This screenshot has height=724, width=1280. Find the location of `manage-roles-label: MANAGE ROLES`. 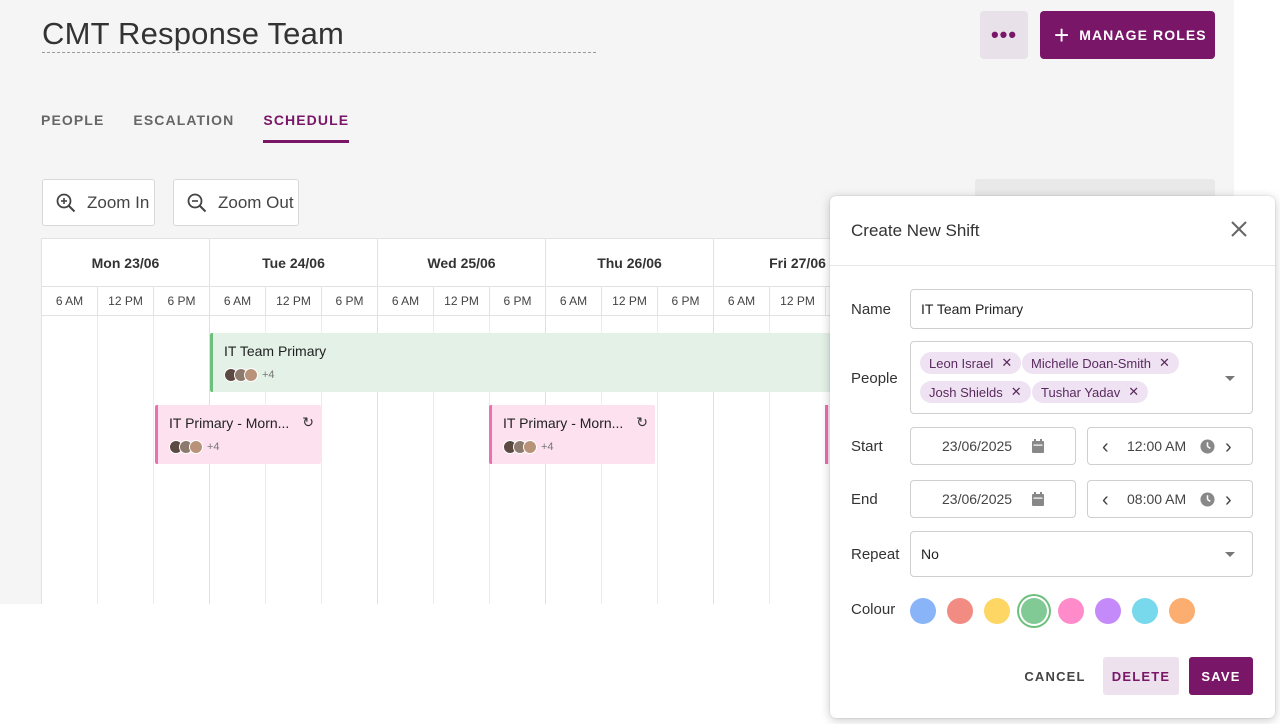

manage-roles-label: MANAGE ROLES is located at coordinates (1143, 35).